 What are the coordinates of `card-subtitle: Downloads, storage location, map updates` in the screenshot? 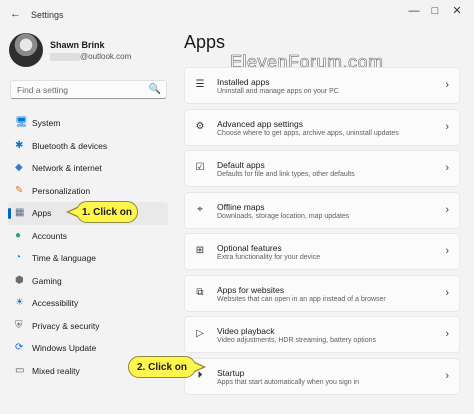 It's located at (283, 216).